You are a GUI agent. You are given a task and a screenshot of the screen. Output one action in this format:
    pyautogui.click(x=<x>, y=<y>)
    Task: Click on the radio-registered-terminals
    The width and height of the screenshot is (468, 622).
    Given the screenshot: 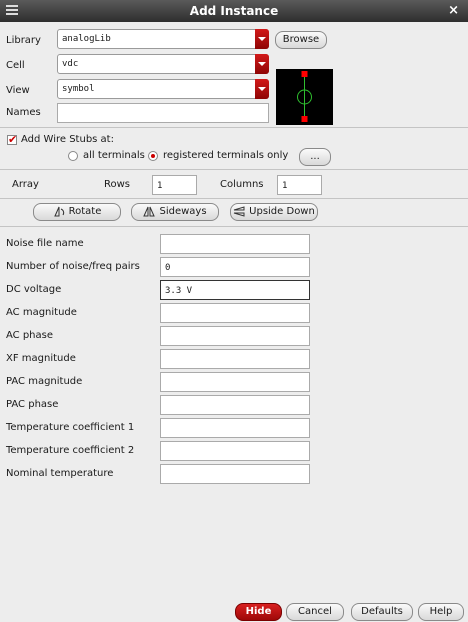 What is the action you would take?
    pyautogui.click(x=153, y=156)
    